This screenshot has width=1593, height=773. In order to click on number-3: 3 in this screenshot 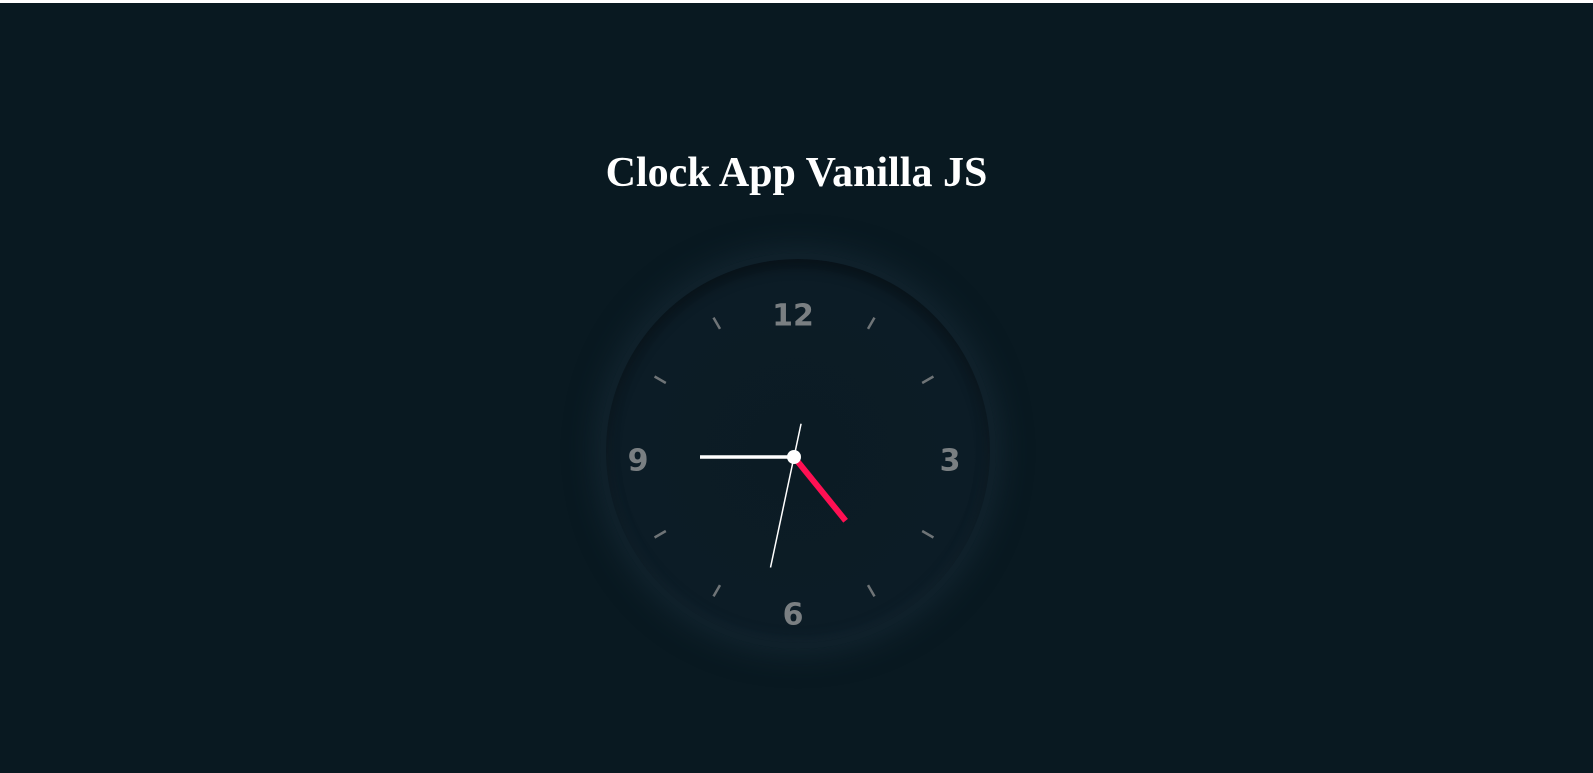, I will do `click(950, 461)`.